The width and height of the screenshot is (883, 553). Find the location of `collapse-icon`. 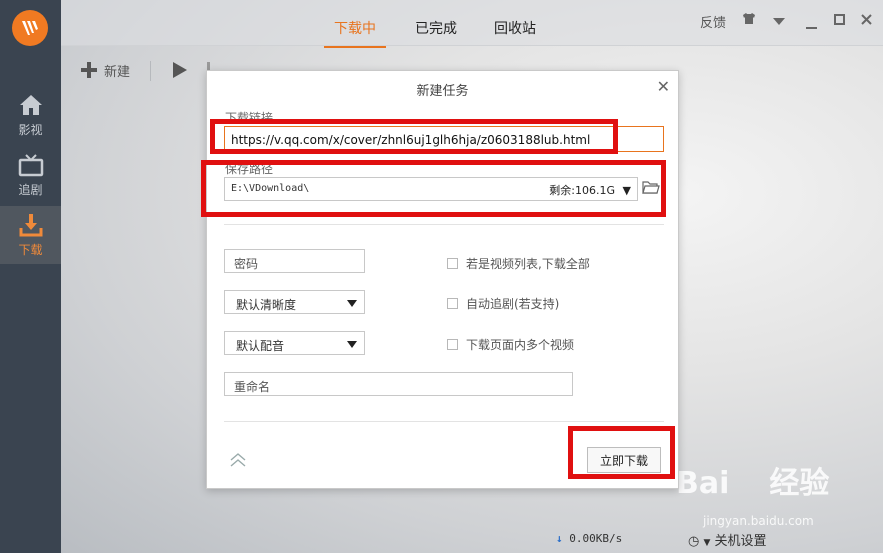

collapse-icon is located at coordinates (238, 460).